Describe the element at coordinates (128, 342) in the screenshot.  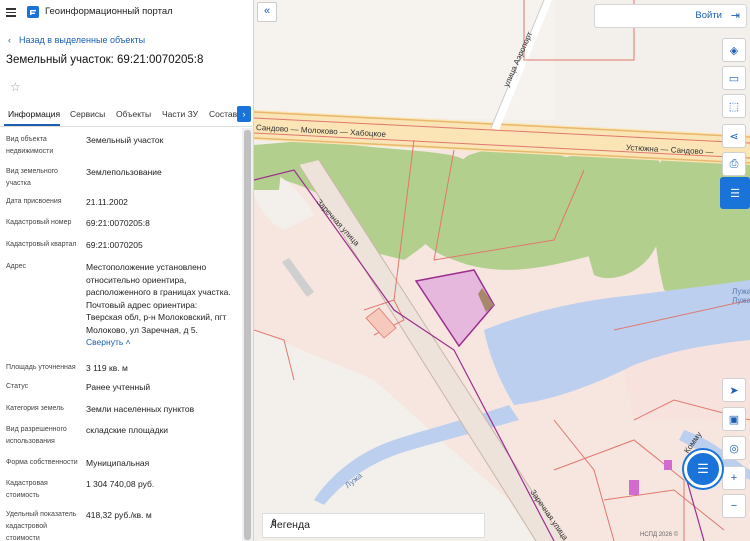
I see `chevron-up-icon: ˄` at that location.